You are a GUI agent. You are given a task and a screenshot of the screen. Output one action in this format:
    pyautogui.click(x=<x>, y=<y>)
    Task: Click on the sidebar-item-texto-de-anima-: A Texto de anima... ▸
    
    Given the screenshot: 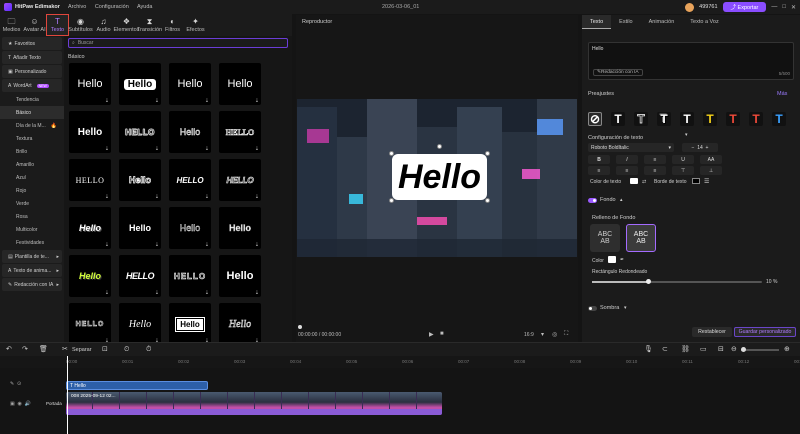 What is the action you would take?
    pyautogui.click(x=32, y=270)
    